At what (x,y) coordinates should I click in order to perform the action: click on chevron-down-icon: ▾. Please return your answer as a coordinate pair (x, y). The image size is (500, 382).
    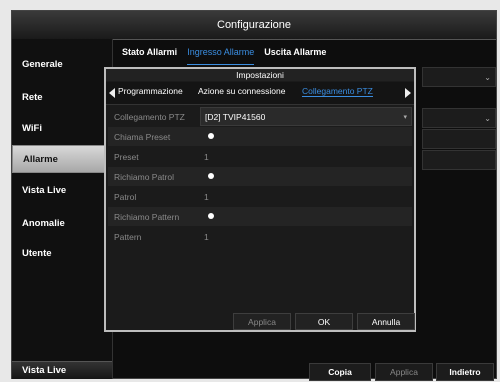
    Looking at the image, I should click on (405, 117).